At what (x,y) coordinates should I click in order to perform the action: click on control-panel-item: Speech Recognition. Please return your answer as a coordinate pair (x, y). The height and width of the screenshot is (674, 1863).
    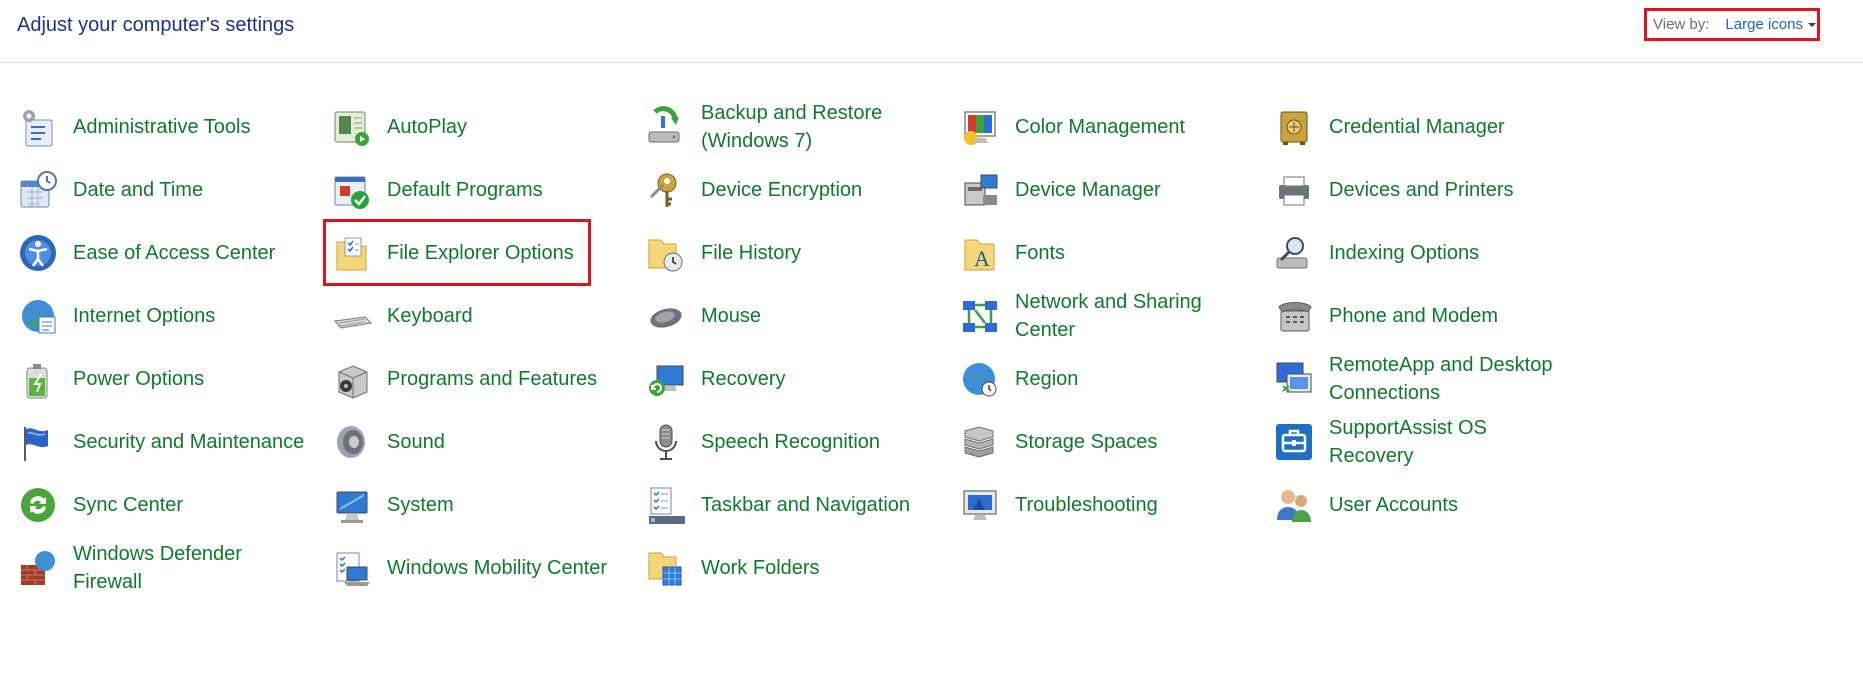
    Looking at the image, I should click on (762, 442).